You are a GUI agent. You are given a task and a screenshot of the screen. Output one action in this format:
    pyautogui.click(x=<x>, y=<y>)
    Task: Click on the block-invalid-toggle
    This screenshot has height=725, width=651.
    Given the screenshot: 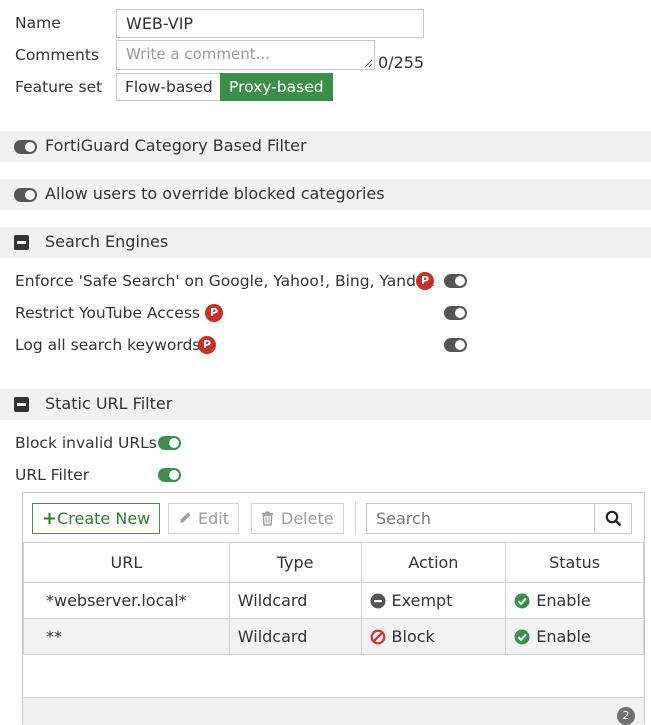 What is the action you would take?
    pyautogui.click(x=169, y=443)
    